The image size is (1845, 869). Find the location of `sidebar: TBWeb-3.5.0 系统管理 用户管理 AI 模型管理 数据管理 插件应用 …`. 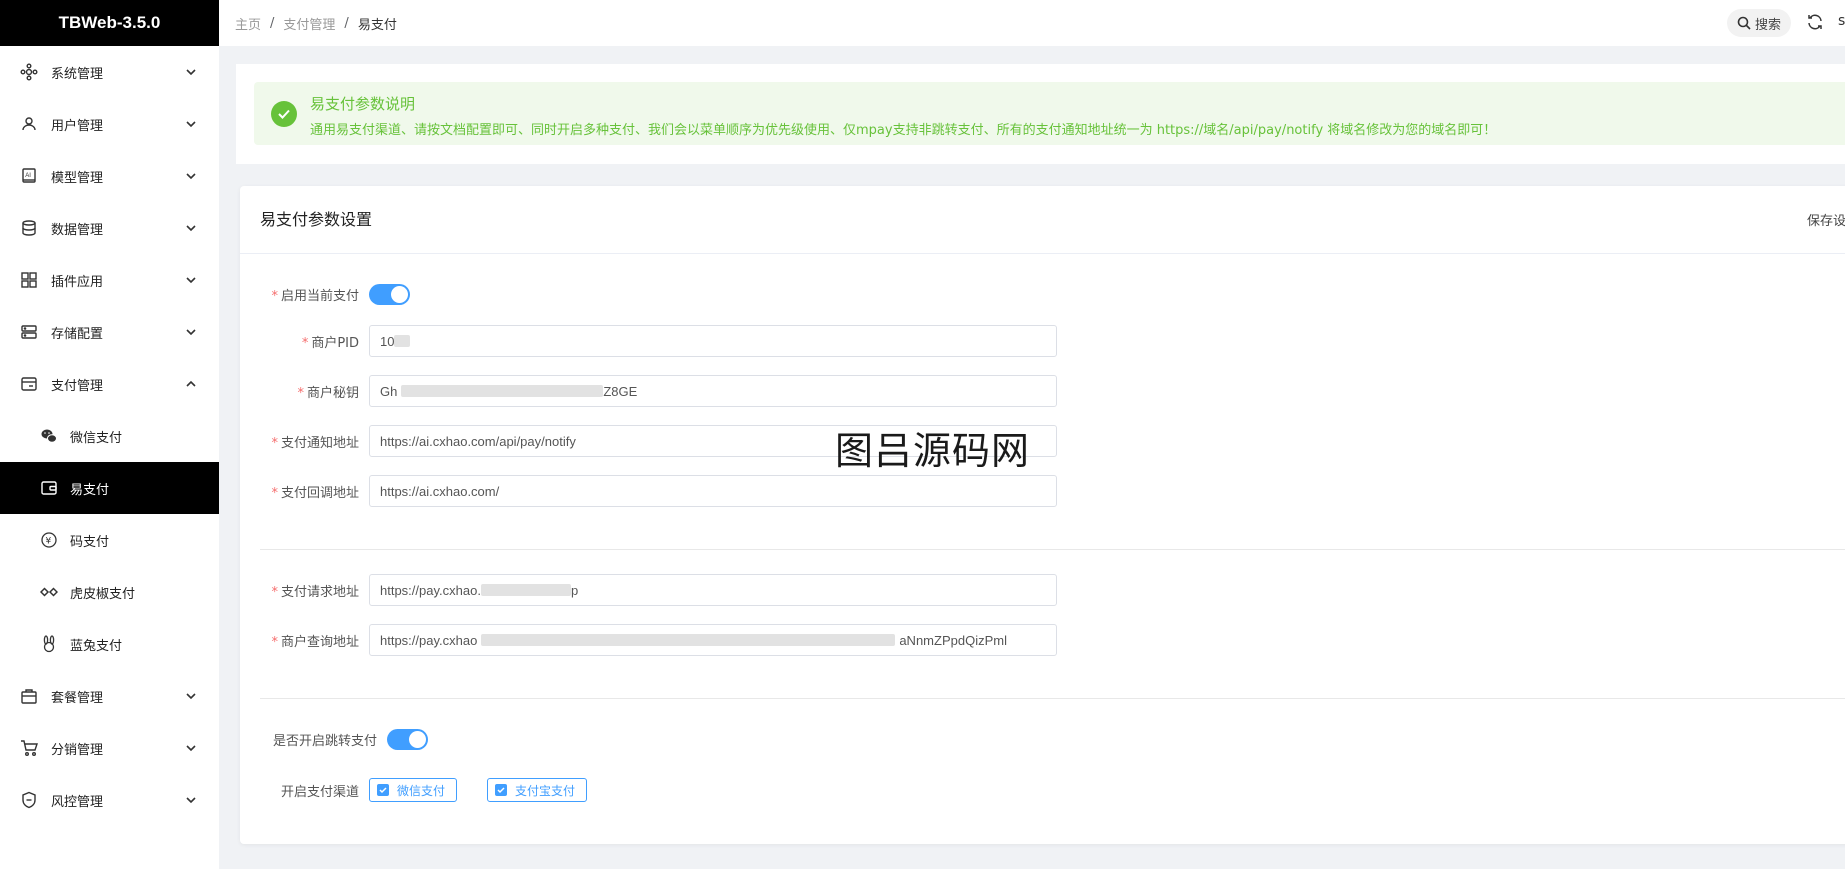

sidebar: TBWeb-3.5.0 系统管理 用户管理 AI 模型管理 数据管理 插件应用 … is located at coordinates (109, 434).